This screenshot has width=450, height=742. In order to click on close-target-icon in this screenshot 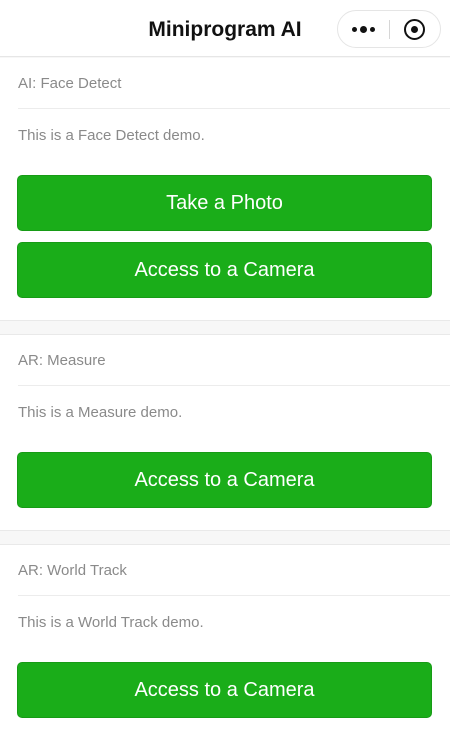, I will do `click(415, 29)`.